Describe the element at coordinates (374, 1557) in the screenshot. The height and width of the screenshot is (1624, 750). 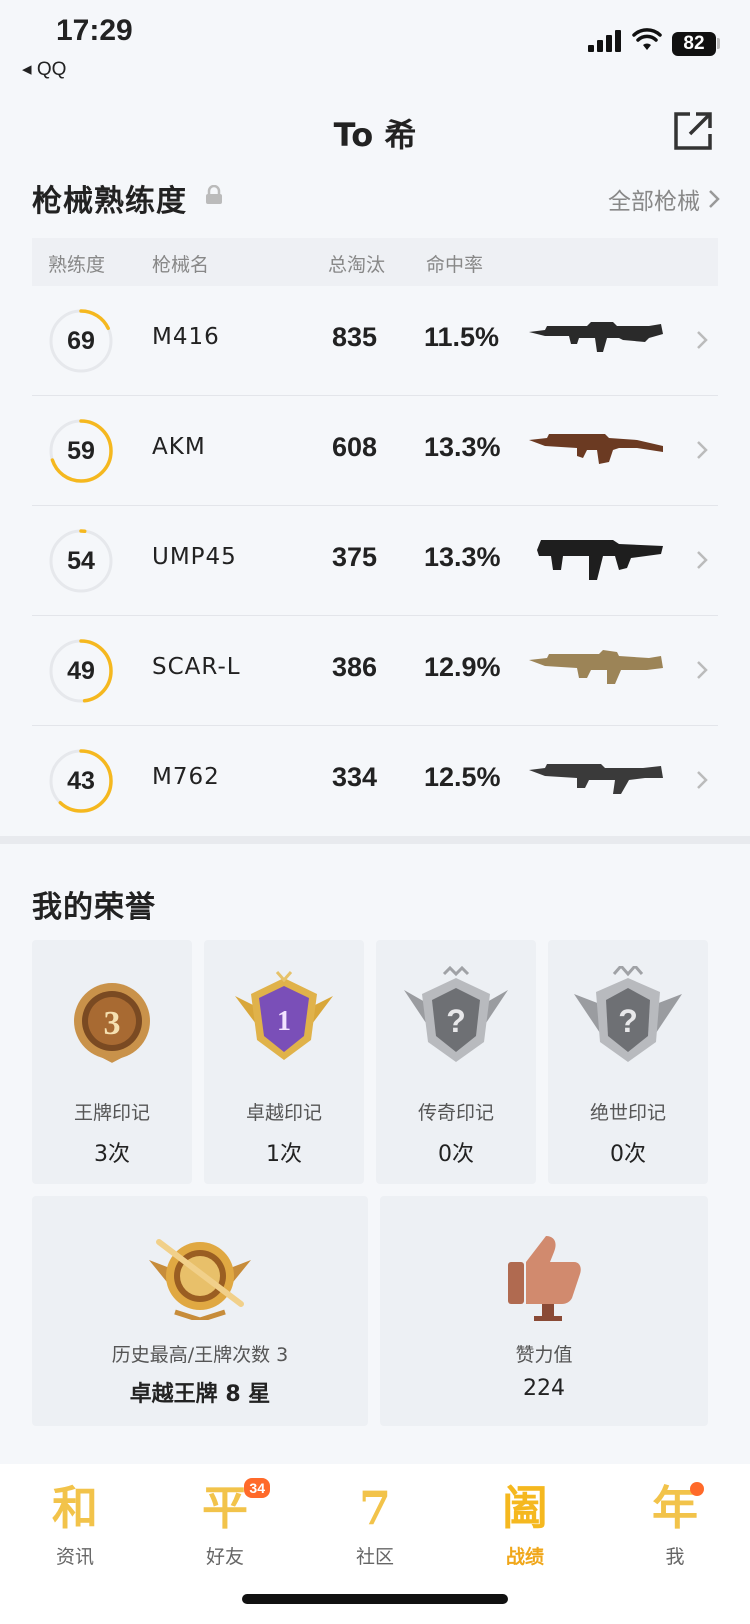
I see `tab-label: 社区` at that location.